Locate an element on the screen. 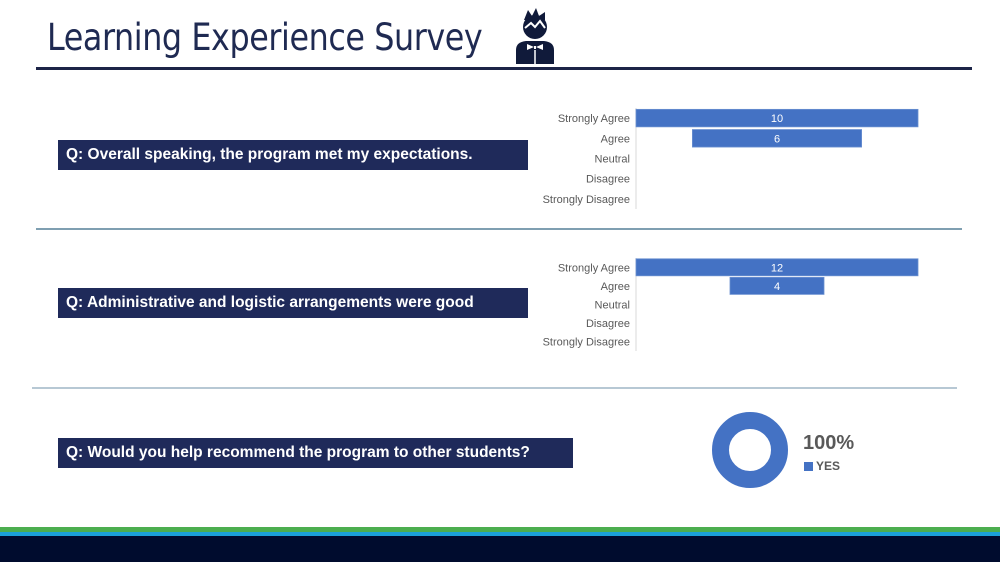 The width and height of the screenshot is (1000, 562). legend-label-yes: YES is located at coordinates (828, 466).